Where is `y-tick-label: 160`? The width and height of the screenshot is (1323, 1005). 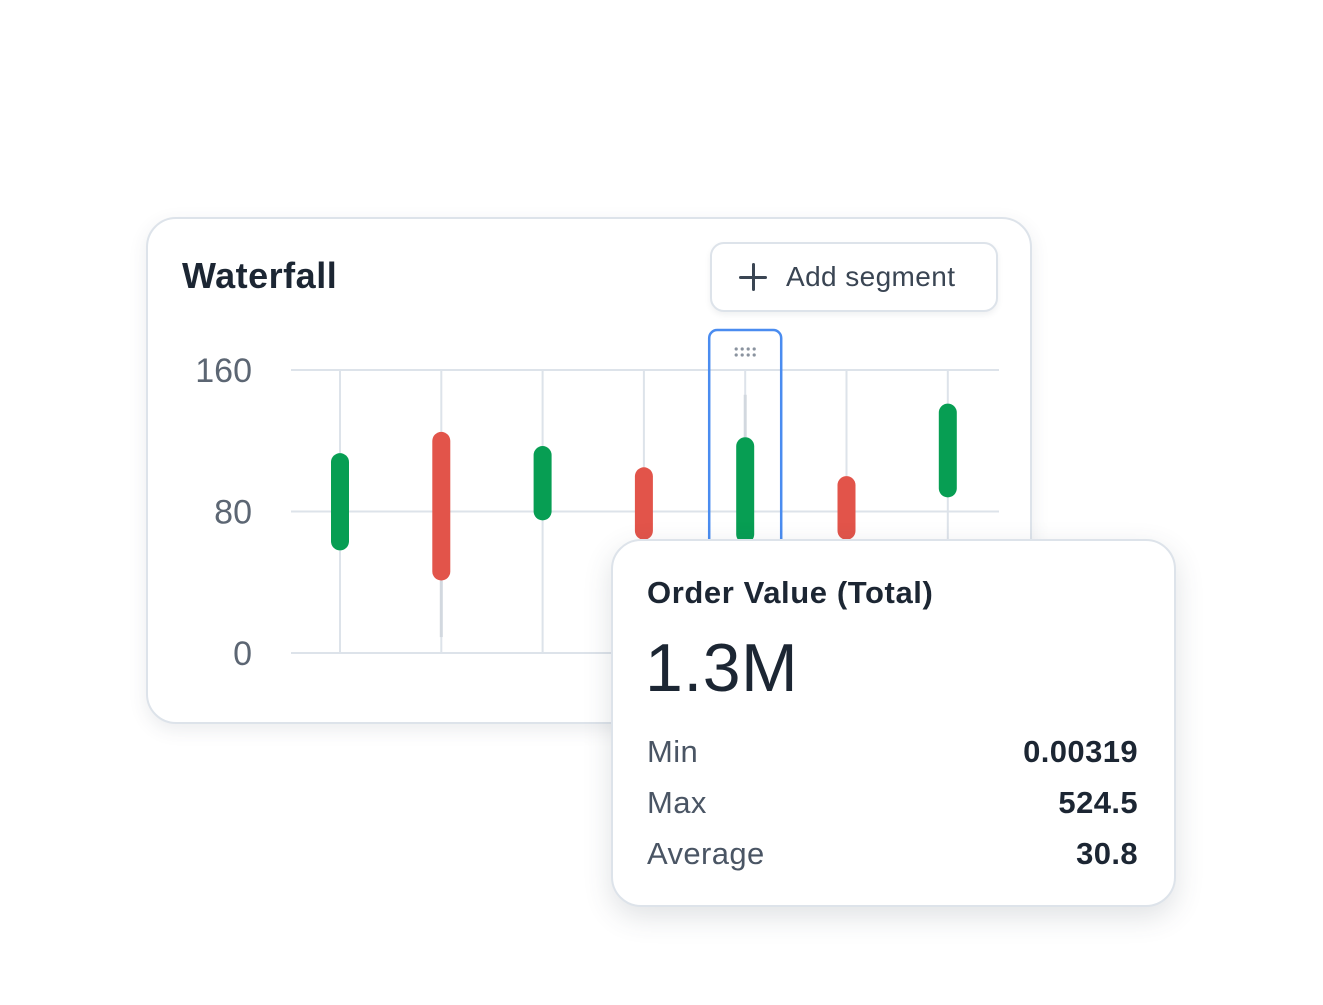
y-tick-label: 160 is located at coordinates (223, 371).